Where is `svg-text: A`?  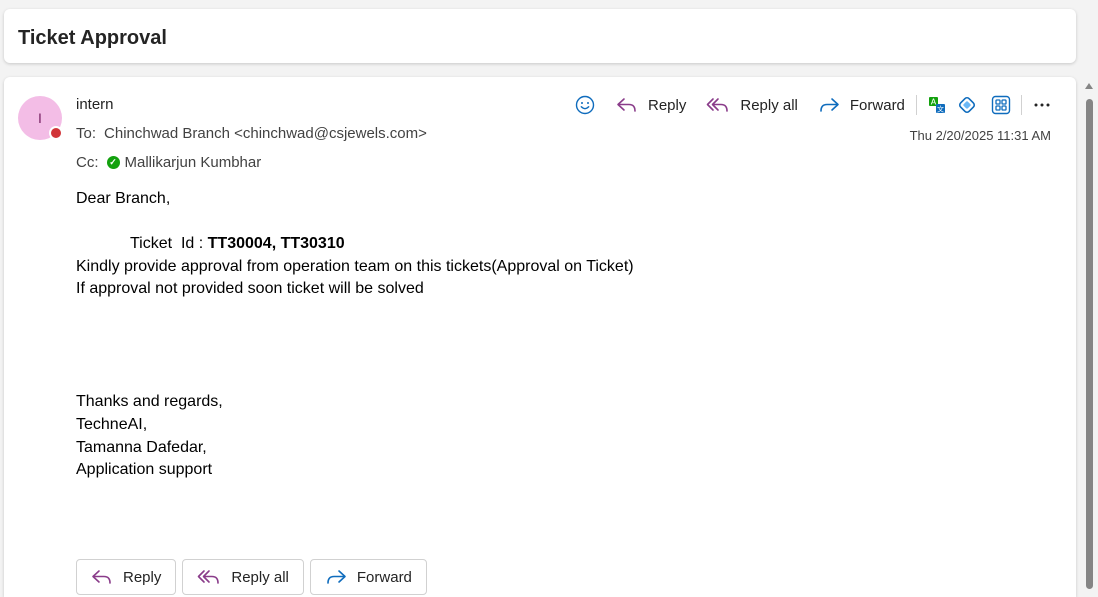 svg-text: A is located at coordinates (934, 102).